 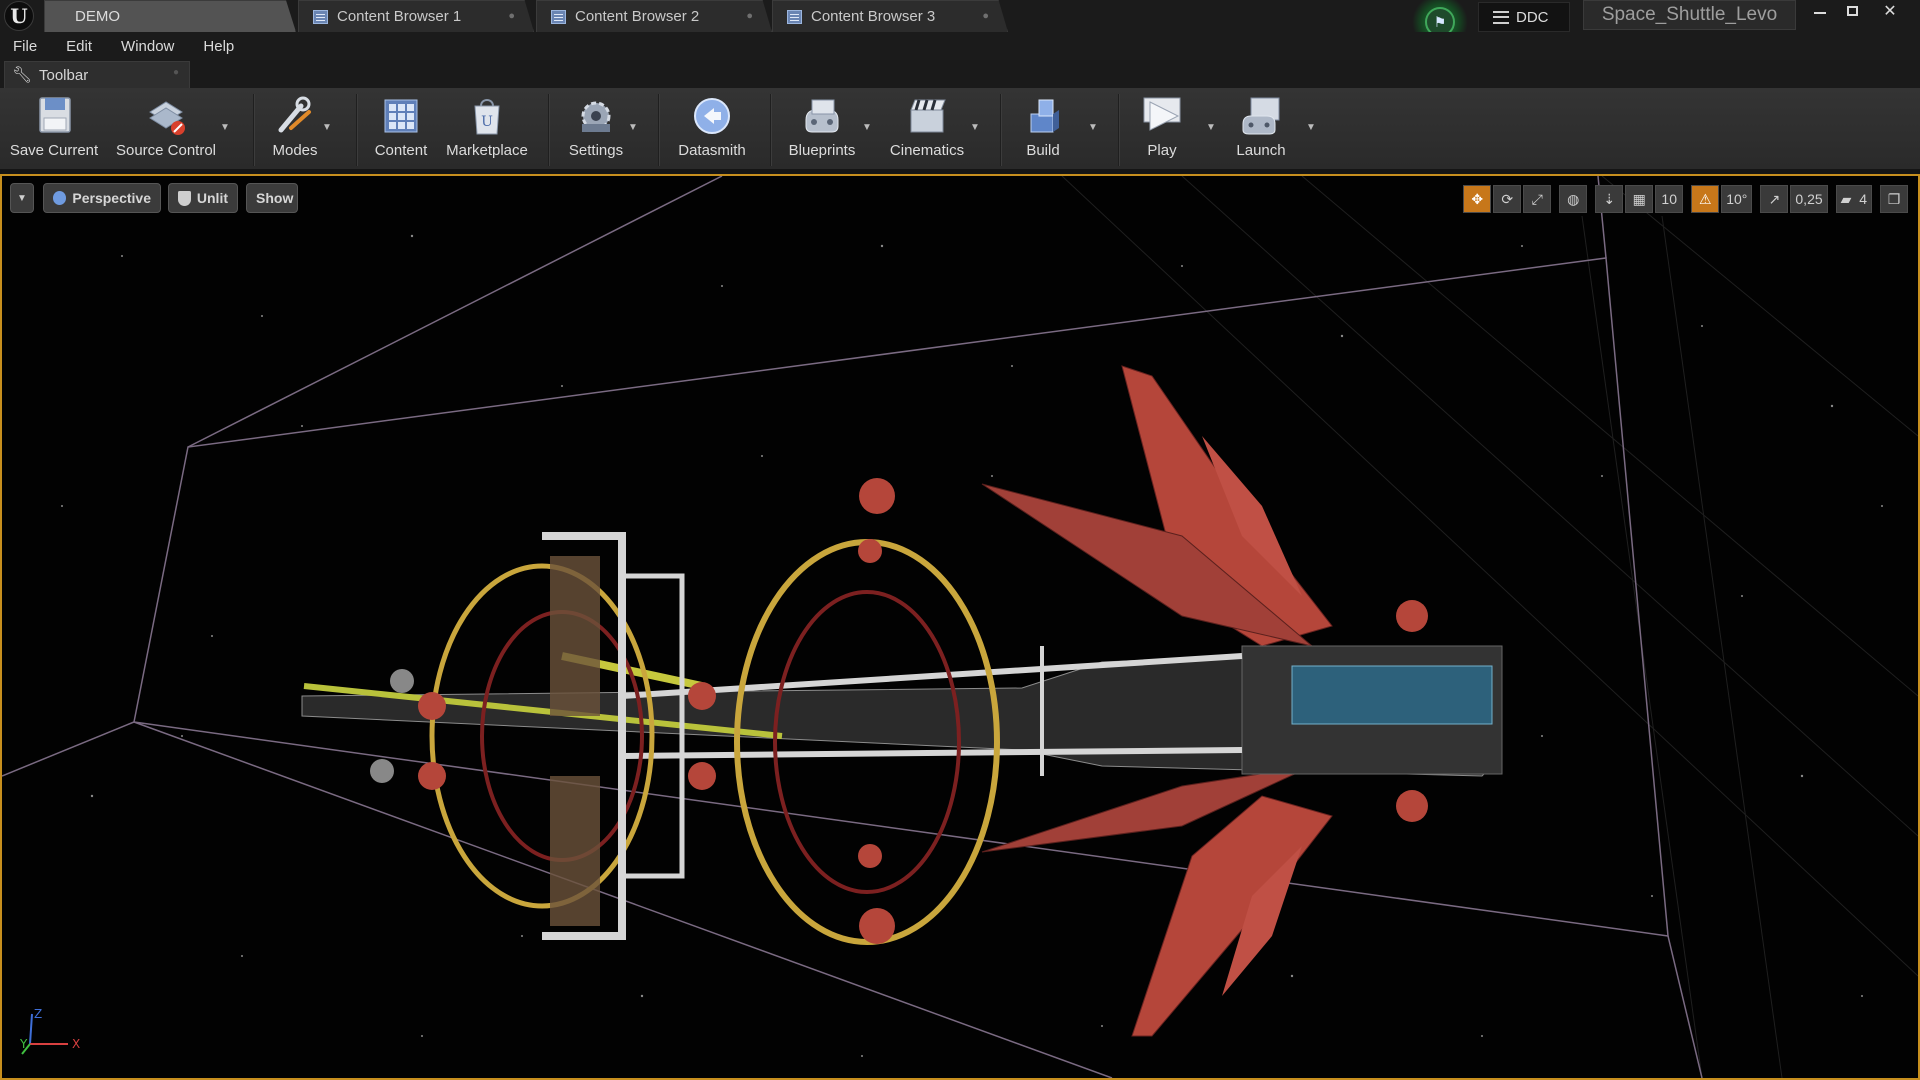 I want to click on axis-z-label: Z, so click(x=38, y=1014).